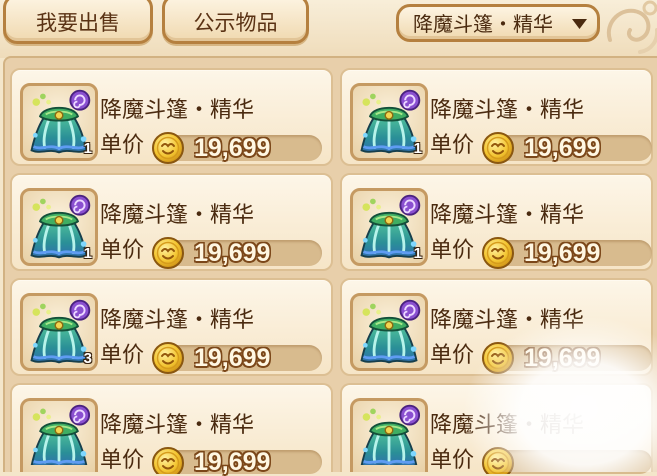  I want to click on item-quantity: 3, so click(87, 358).